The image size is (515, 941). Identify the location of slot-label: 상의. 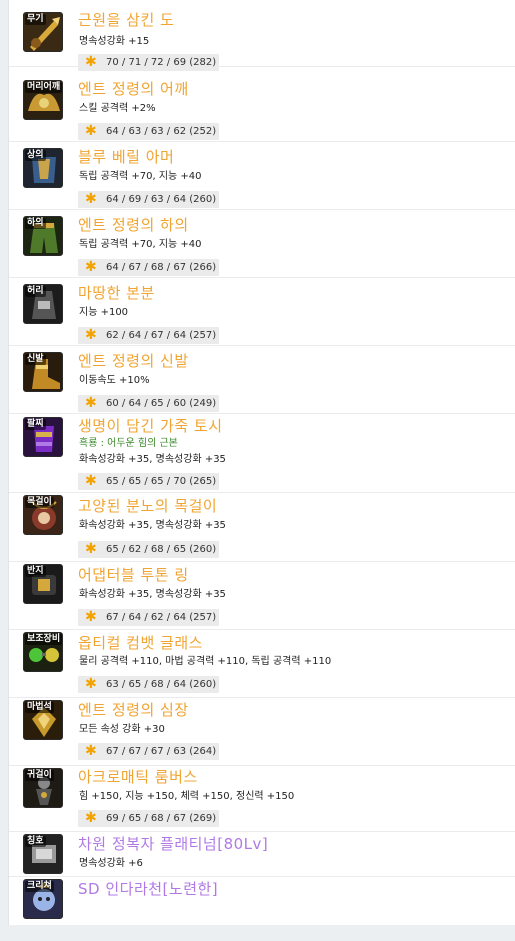
(35, 155).